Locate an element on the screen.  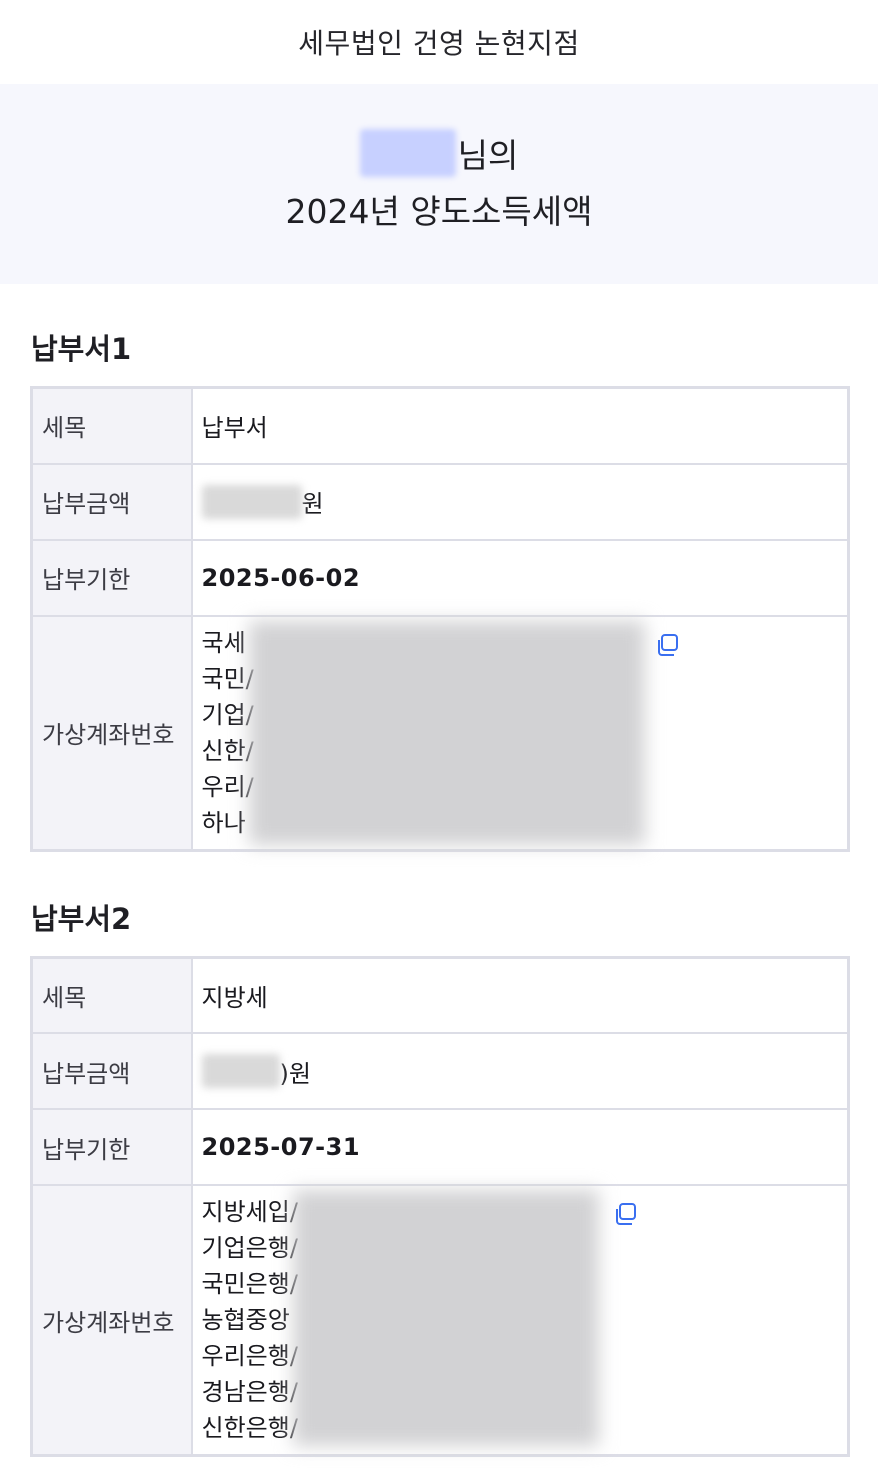
hero-banner: 님의 2024년 양도소득세액 is located at coordinates (439, 184).